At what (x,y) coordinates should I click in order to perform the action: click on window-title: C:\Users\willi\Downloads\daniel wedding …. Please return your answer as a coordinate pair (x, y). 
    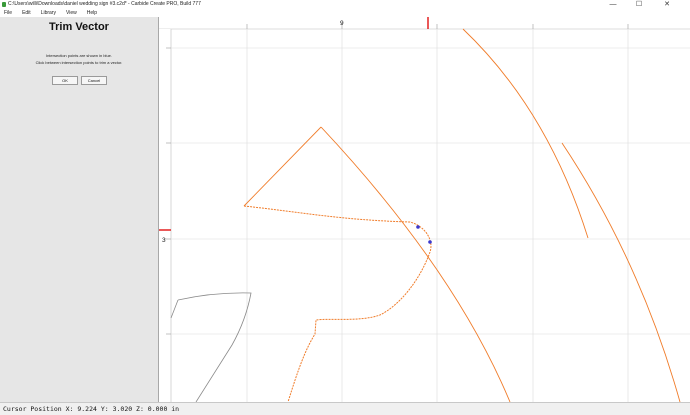
    Looking at the image, I should click on (104, 4).